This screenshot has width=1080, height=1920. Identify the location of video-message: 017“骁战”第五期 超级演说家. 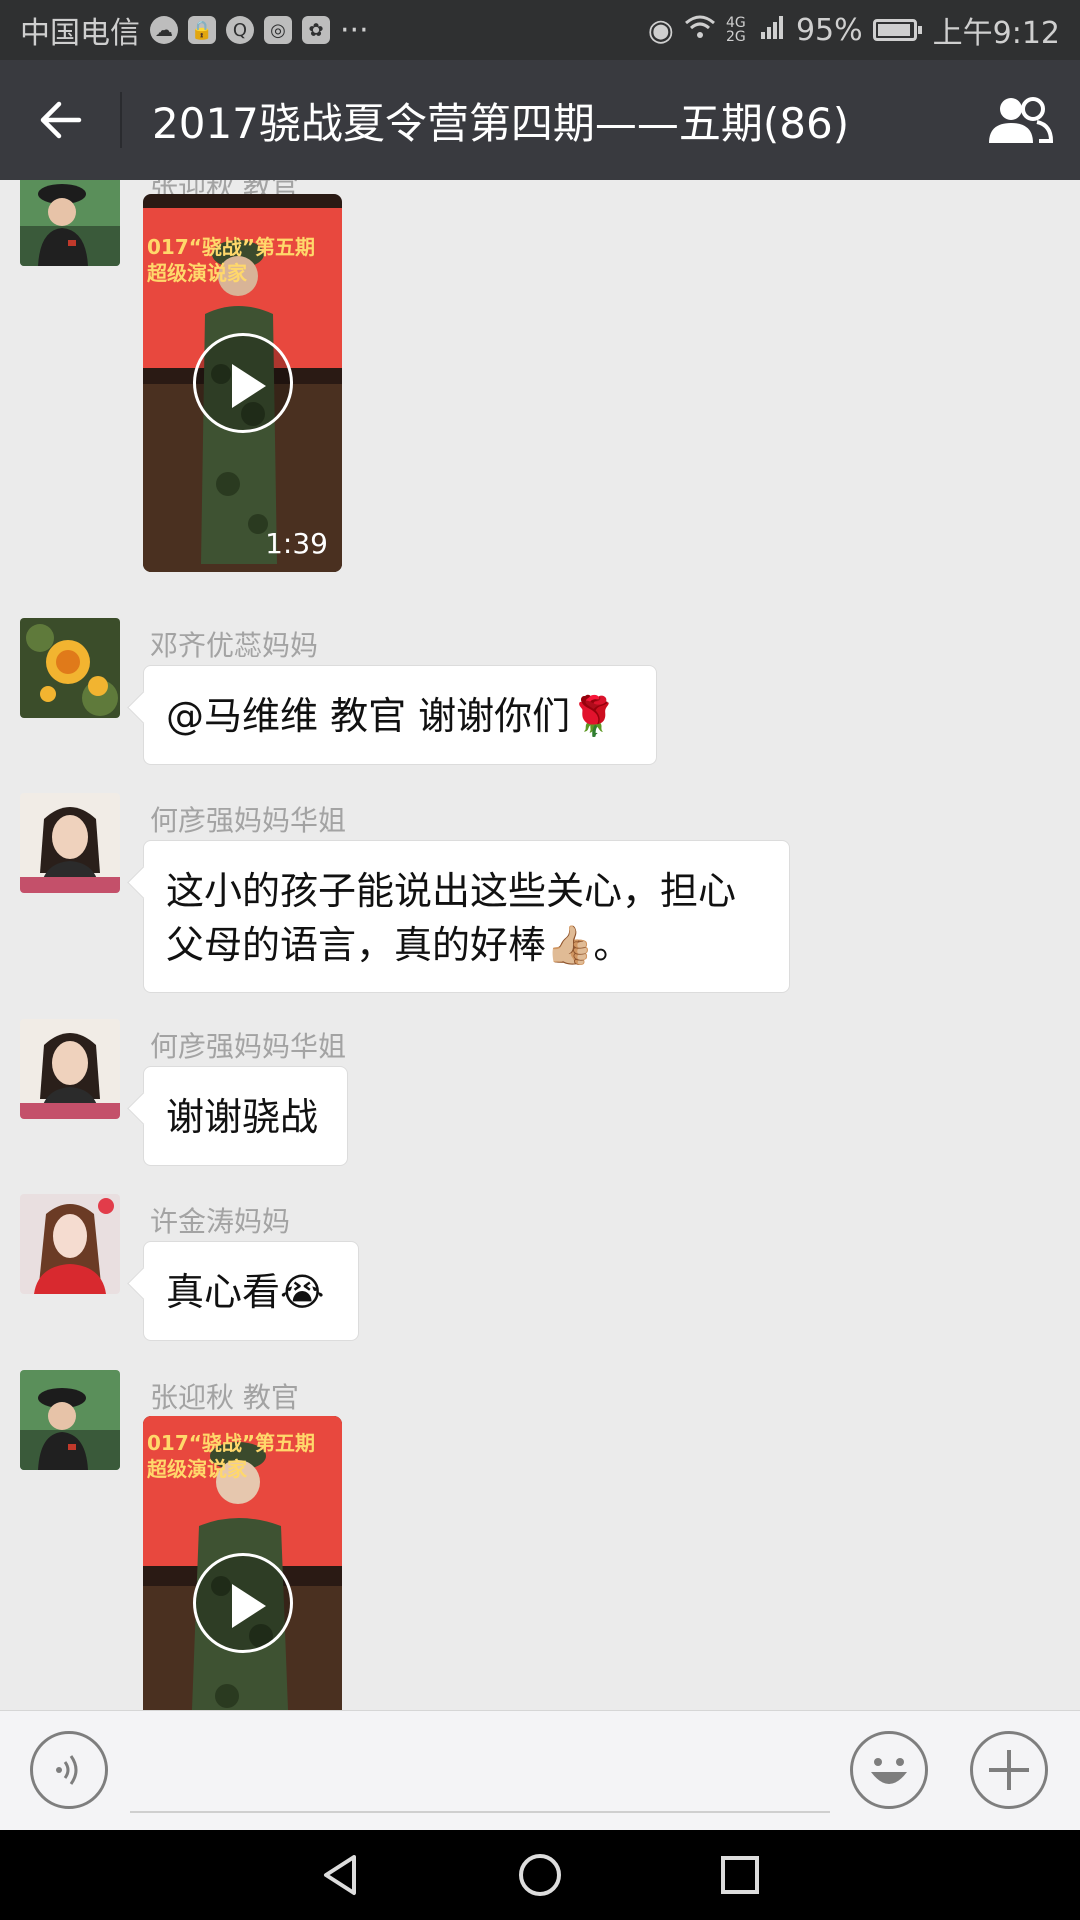
(242, 1563).